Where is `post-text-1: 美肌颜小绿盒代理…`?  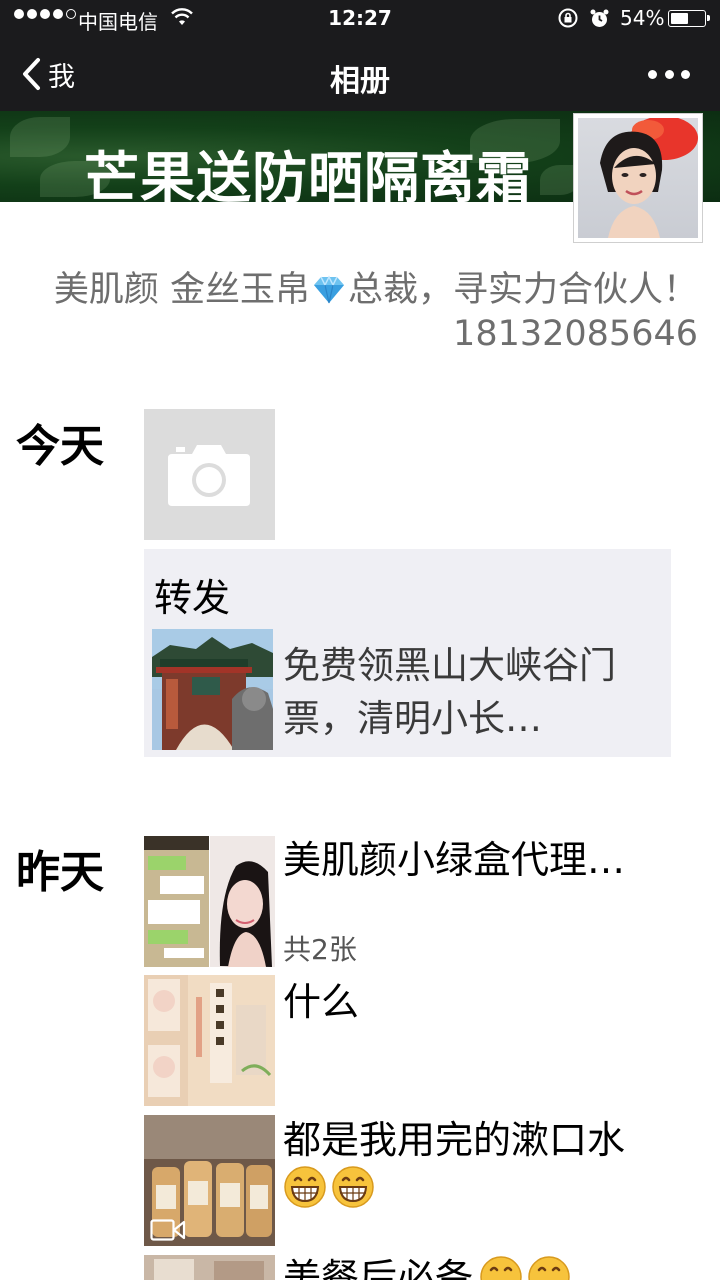
post-text-1: 美肌颜小绿盒代理… is located at coordinates (454, 860).